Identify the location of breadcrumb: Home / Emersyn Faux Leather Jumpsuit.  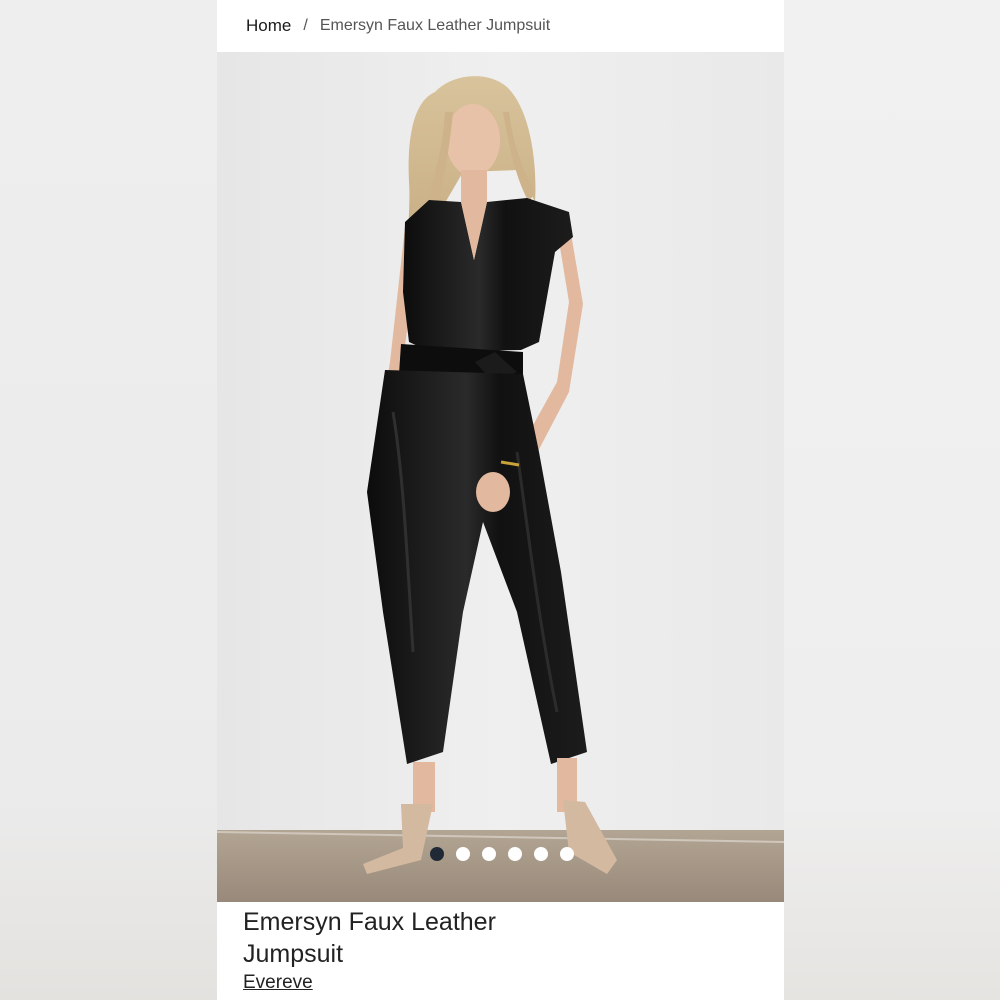
(500, 26).